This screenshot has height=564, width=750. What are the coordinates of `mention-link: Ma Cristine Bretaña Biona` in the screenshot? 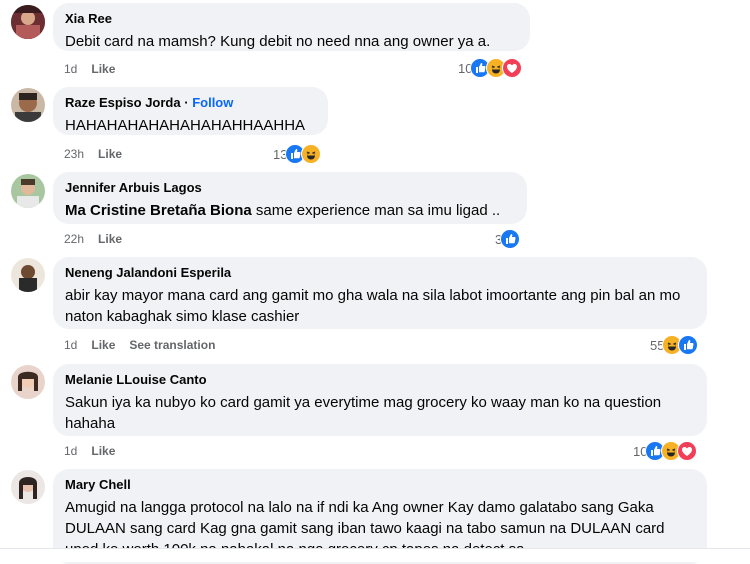 It's located at (158, 210).